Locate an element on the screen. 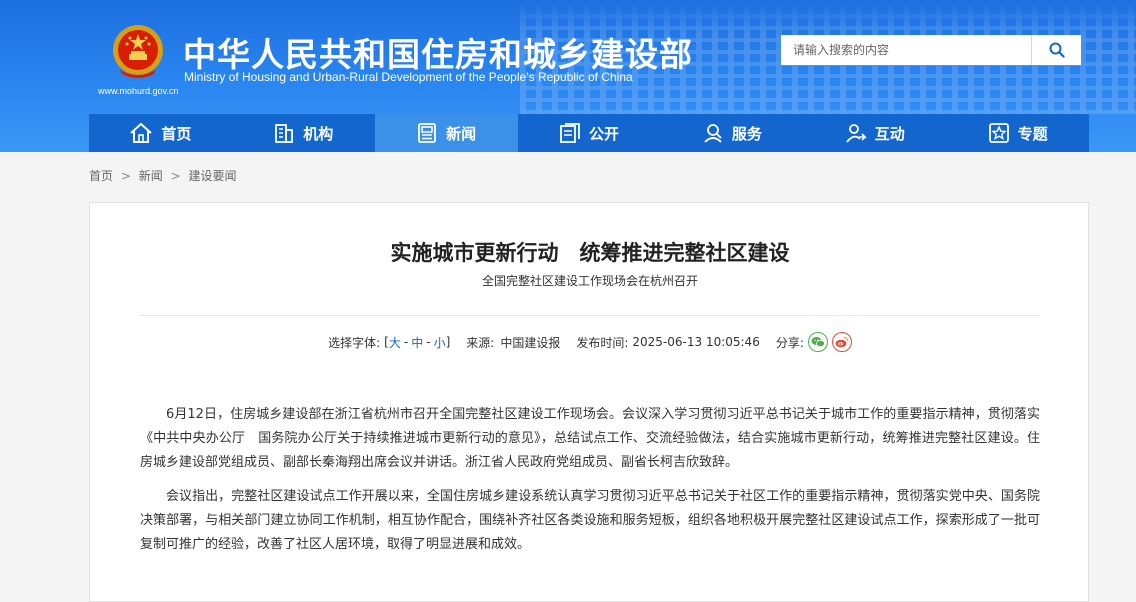 The height and width of the screenshot is (602, 1136). font-size-label: 选择字体: is located at coordinates (354, 342).